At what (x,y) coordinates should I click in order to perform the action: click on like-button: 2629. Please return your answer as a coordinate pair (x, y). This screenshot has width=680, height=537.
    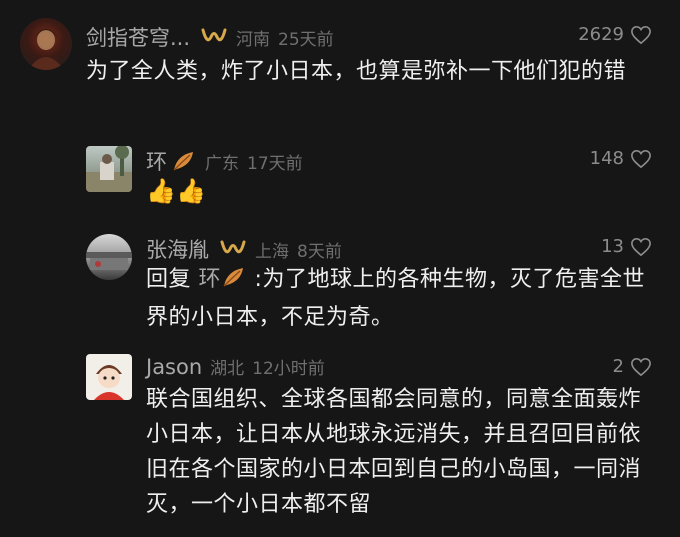
    Looking at the image, I should click on (615, 34).